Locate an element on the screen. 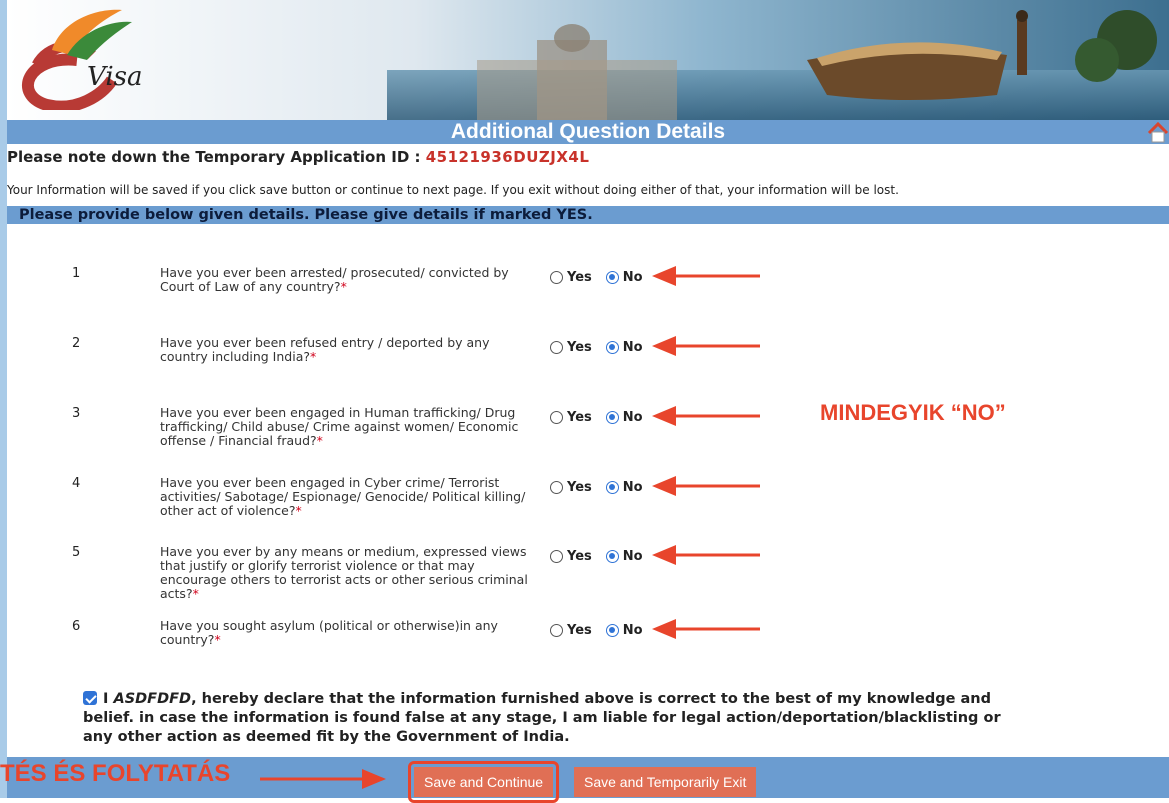 Image resolution: width=1169 pixels, height=803 pixels. all-no-annotation: MINDEGYIK “NO” is located at coordinates (913, 412).